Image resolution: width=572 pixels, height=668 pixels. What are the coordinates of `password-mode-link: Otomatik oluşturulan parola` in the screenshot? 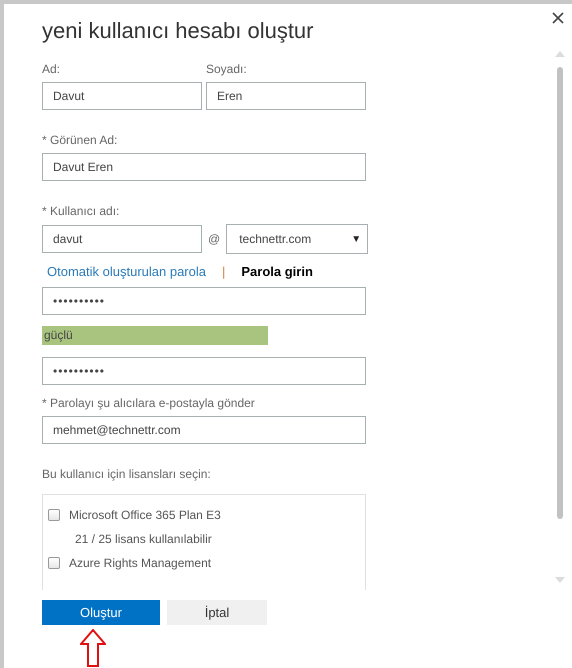 It's located at (126, 271).